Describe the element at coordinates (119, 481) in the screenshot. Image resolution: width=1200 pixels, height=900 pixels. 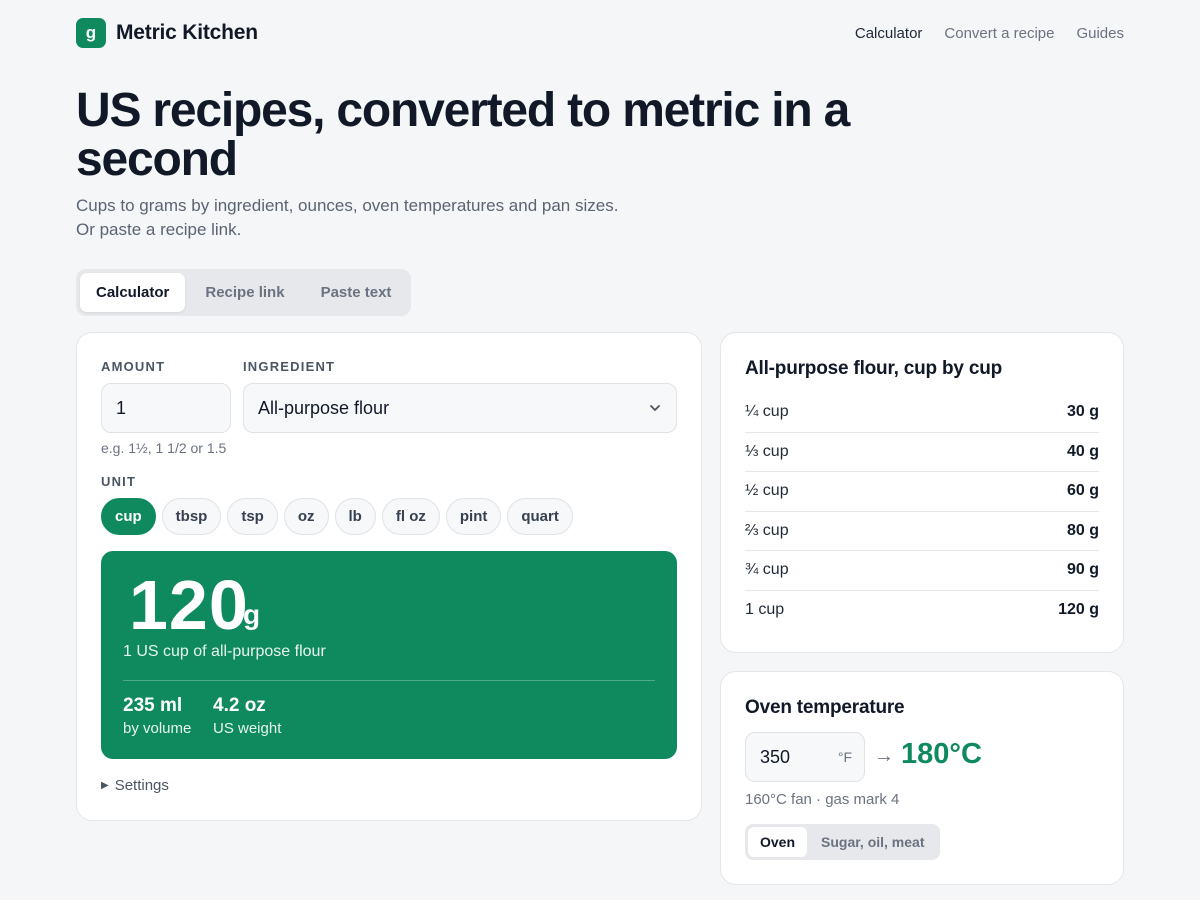
I see `unit-label: UNIT` at that location.